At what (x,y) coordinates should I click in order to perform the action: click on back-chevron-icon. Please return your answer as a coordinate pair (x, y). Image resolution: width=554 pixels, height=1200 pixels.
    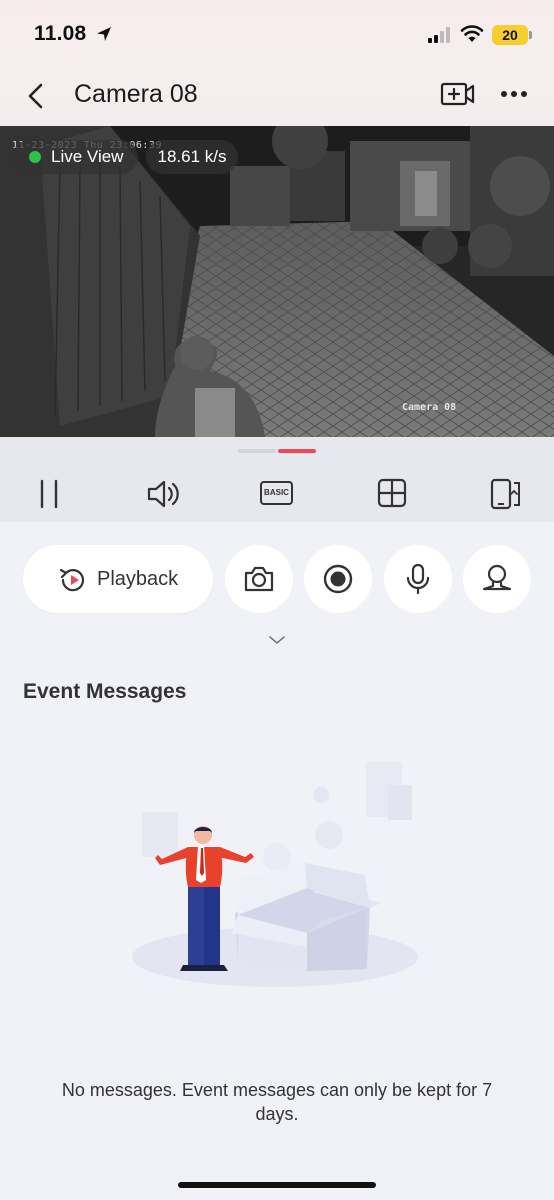
    Looking at the image, I should click on (36, 96).